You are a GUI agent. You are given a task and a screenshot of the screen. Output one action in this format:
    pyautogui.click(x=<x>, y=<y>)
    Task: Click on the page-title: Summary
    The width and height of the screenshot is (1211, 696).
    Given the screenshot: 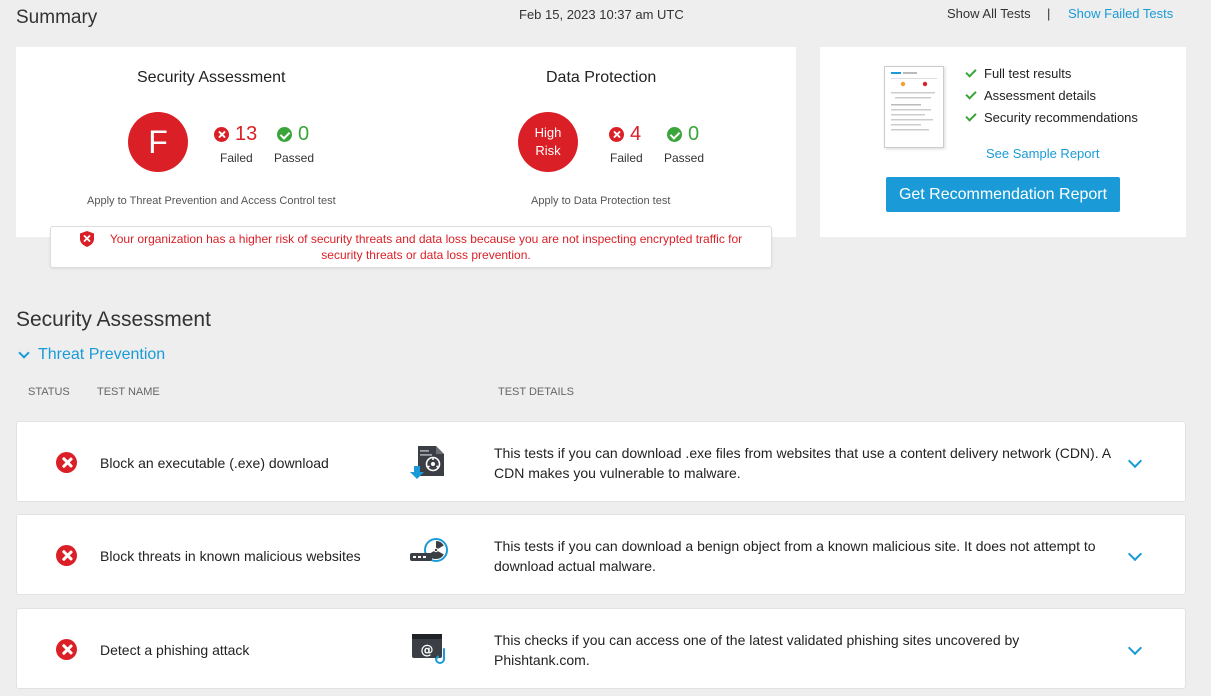 What is the action you would take?
    pyautogui.click(x=57, y=17)
    